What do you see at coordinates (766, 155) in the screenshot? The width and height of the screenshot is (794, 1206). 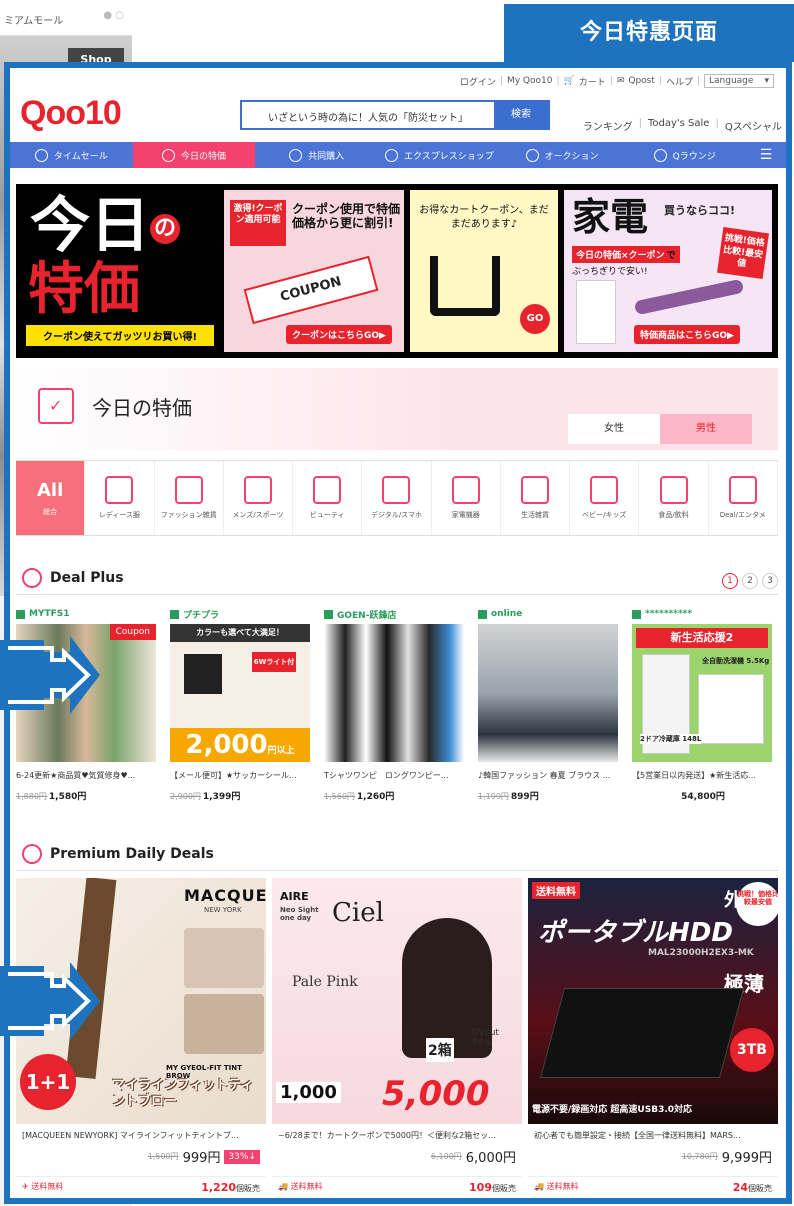 I see `hamburger-menu-icon: ☰` at bounding box center [766, 155].